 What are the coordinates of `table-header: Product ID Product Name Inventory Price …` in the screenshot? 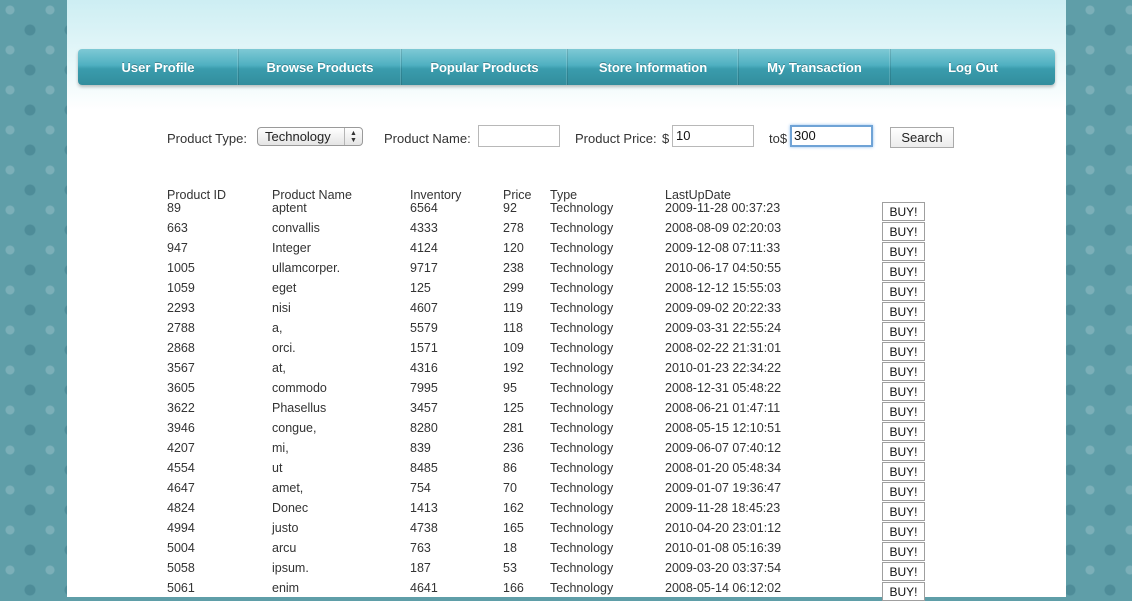 It's located at (566, 194).